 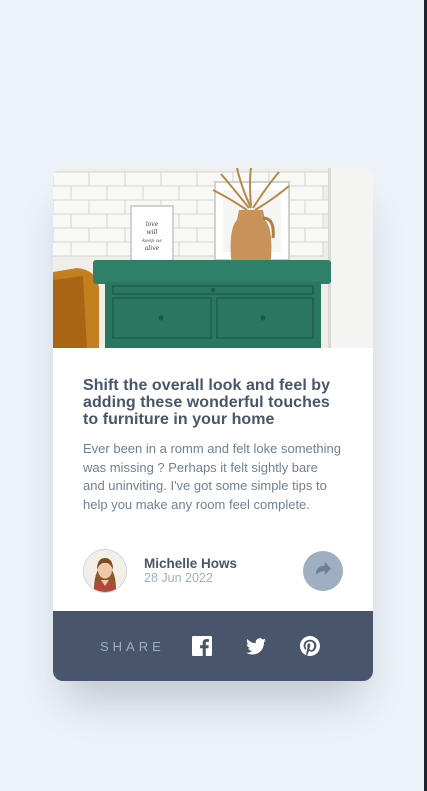 I want to click on avatar, so click(x=105, y=571).